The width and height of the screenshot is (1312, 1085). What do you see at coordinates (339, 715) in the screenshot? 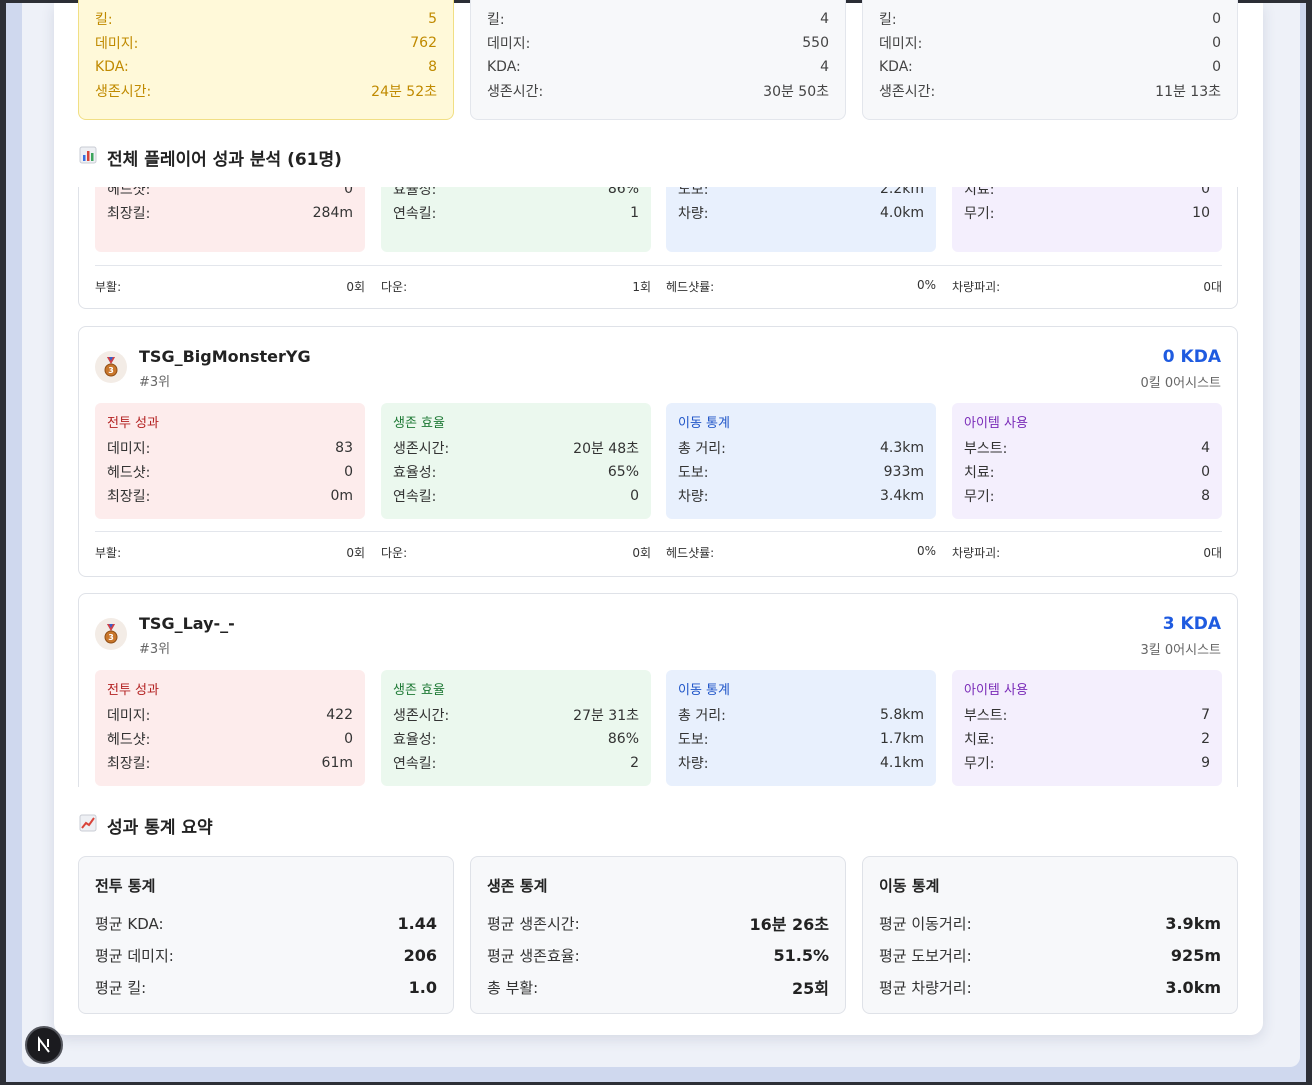
I see `stat-value: 422` at bounding box center [339, 715].